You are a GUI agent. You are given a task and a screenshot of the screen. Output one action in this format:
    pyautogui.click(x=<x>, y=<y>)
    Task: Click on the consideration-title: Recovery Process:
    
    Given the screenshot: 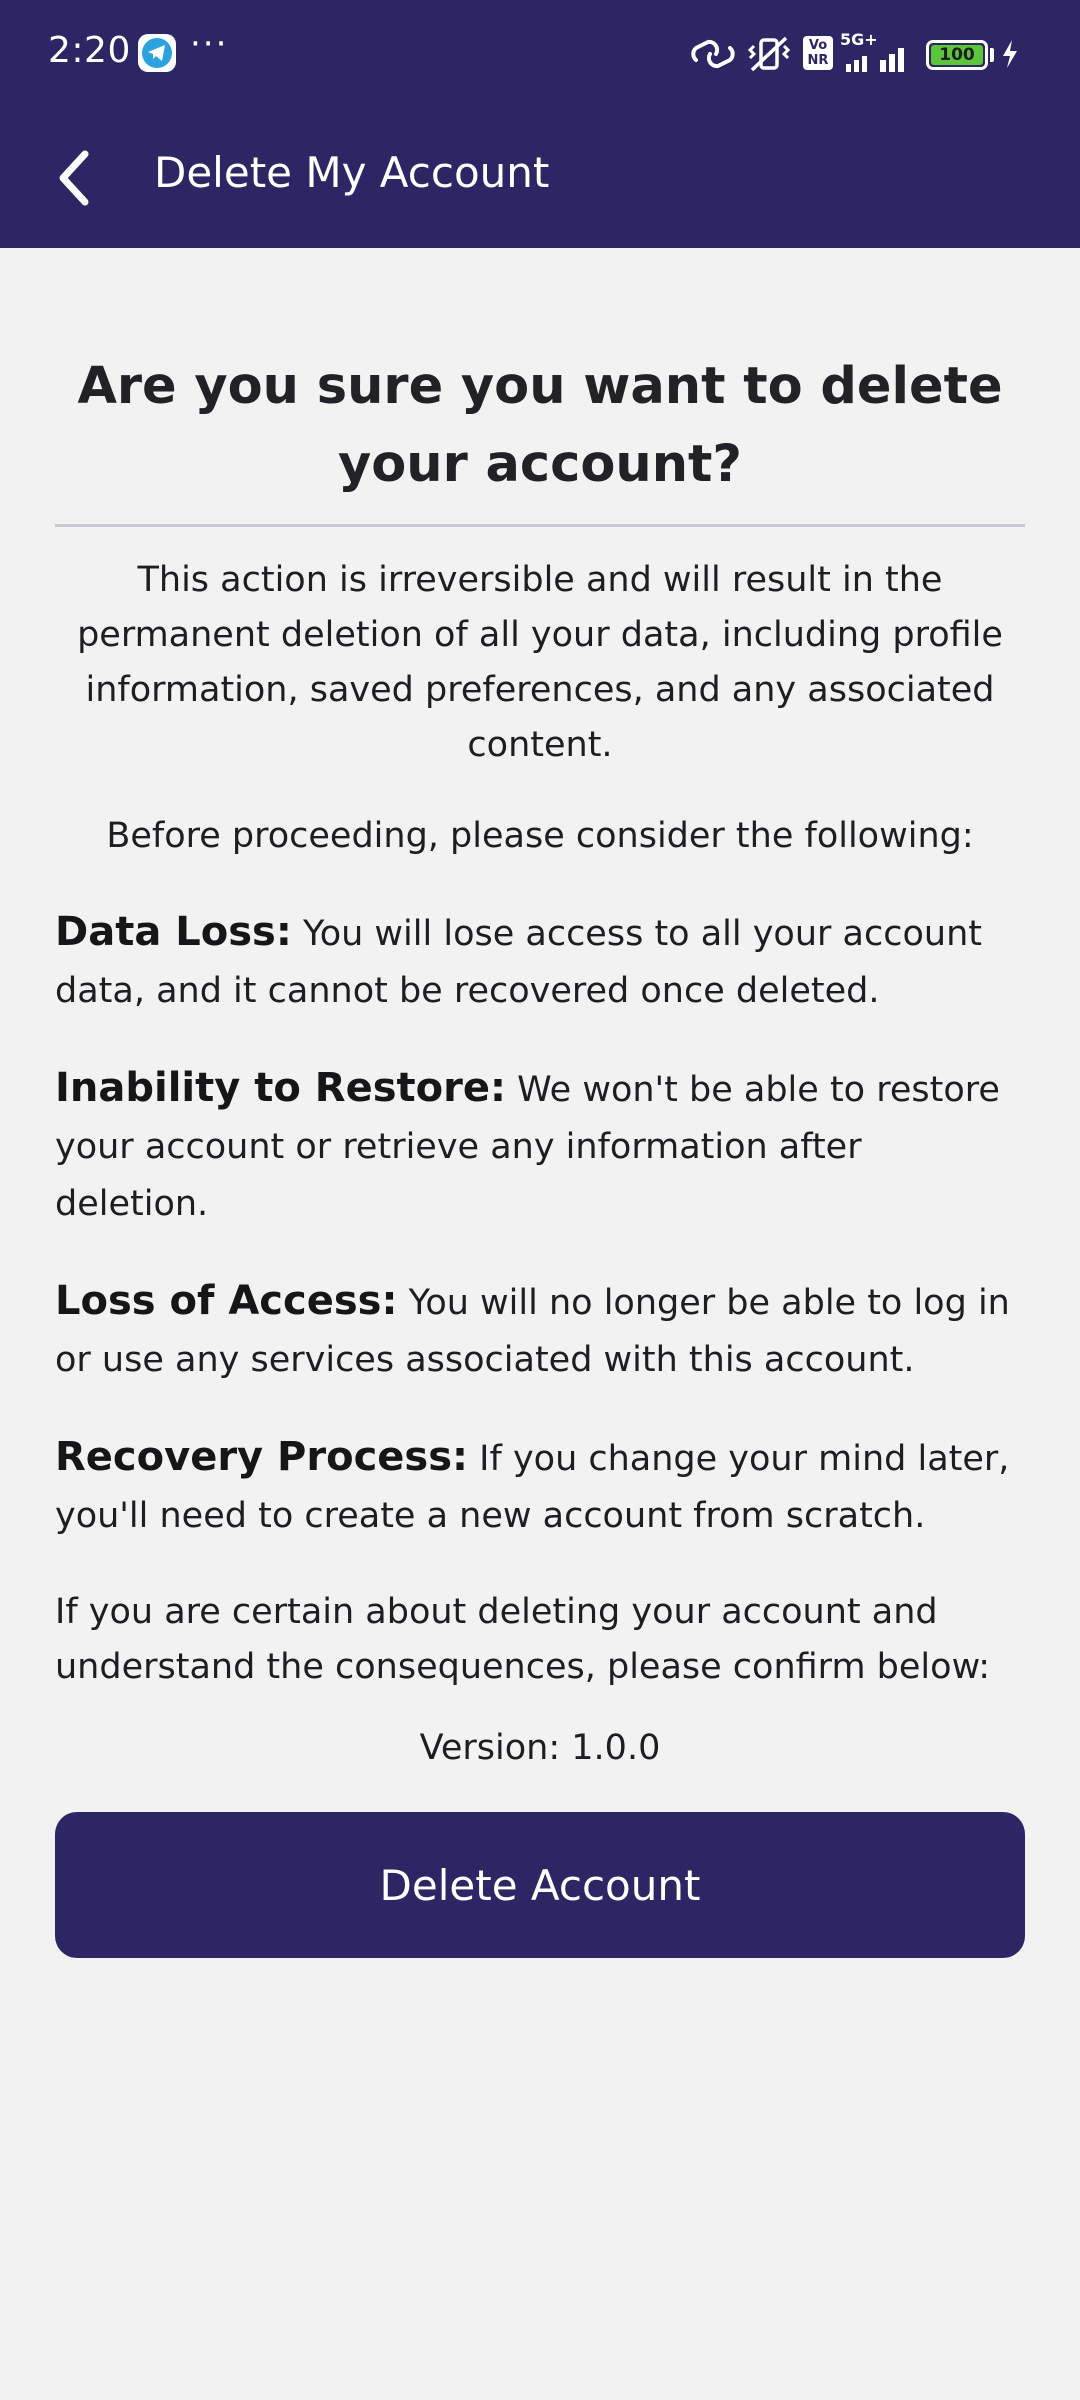 What is the action you would take?
    pyautogui.click(x=262, y=1457)
    